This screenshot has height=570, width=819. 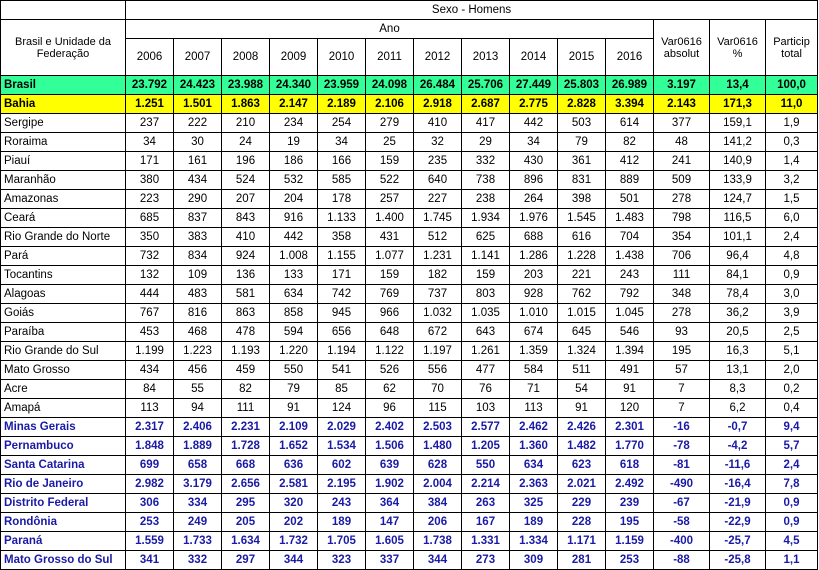 I want to click on table-cell: 524, so click(x=245, y=180).